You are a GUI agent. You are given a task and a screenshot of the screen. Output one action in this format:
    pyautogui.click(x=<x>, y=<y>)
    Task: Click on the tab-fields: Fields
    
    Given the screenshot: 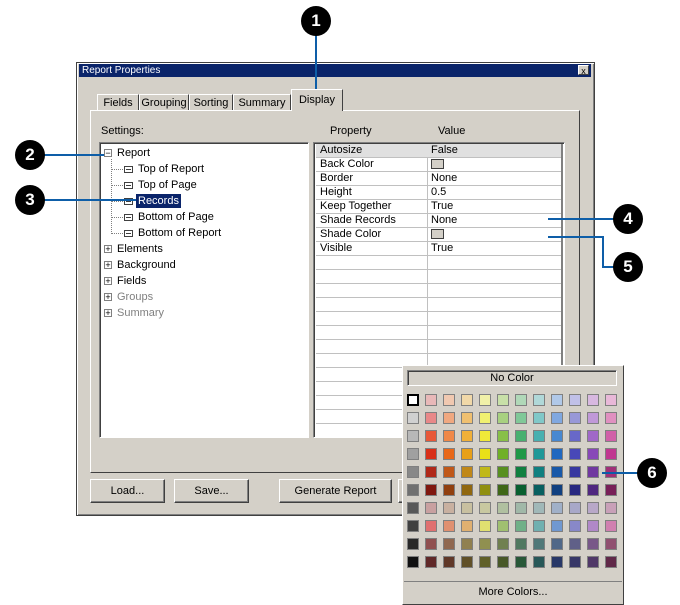 What is the action you would take?
    pyautogui.click(x=118, y=102)
    